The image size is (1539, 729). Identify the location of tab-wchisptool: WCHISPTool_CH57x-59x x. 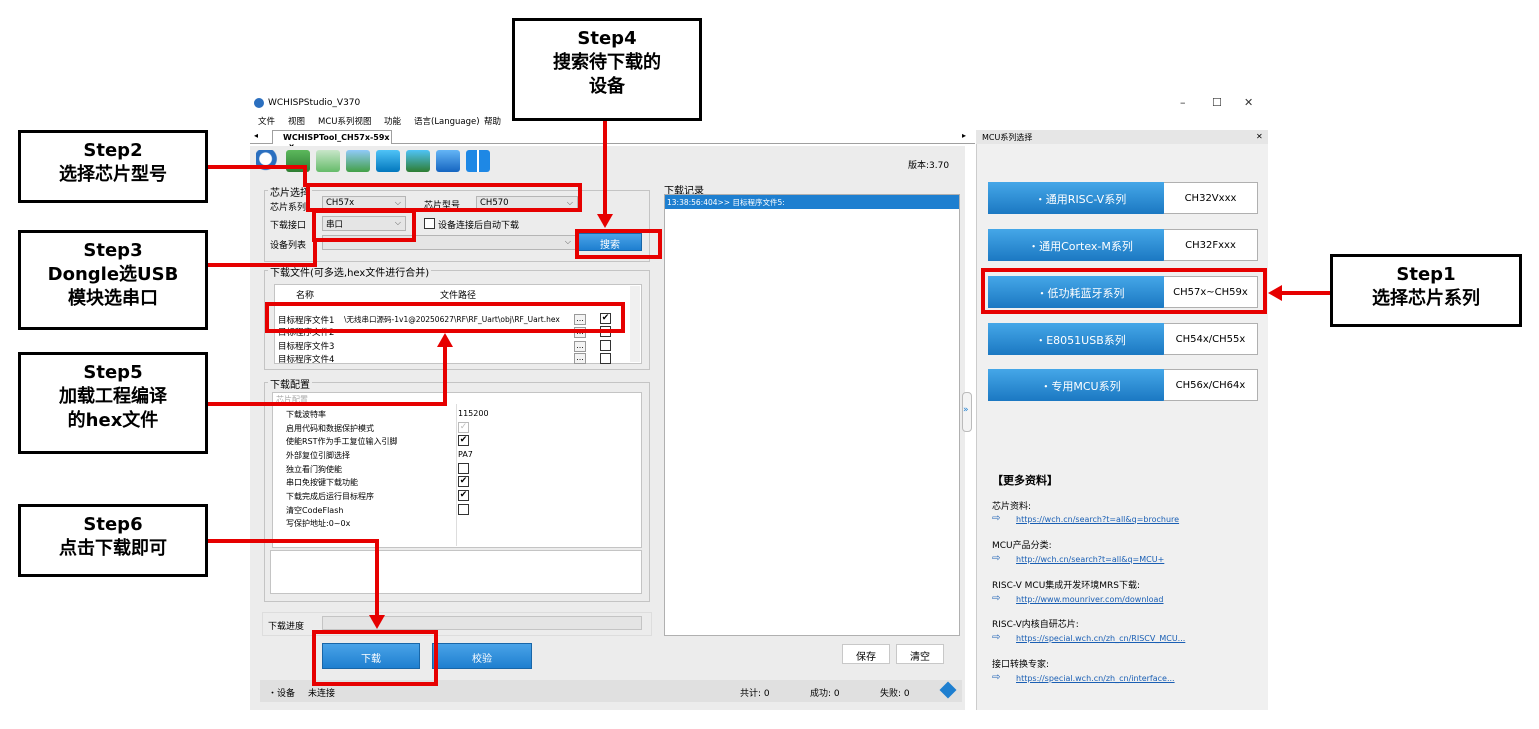
(332, 140).